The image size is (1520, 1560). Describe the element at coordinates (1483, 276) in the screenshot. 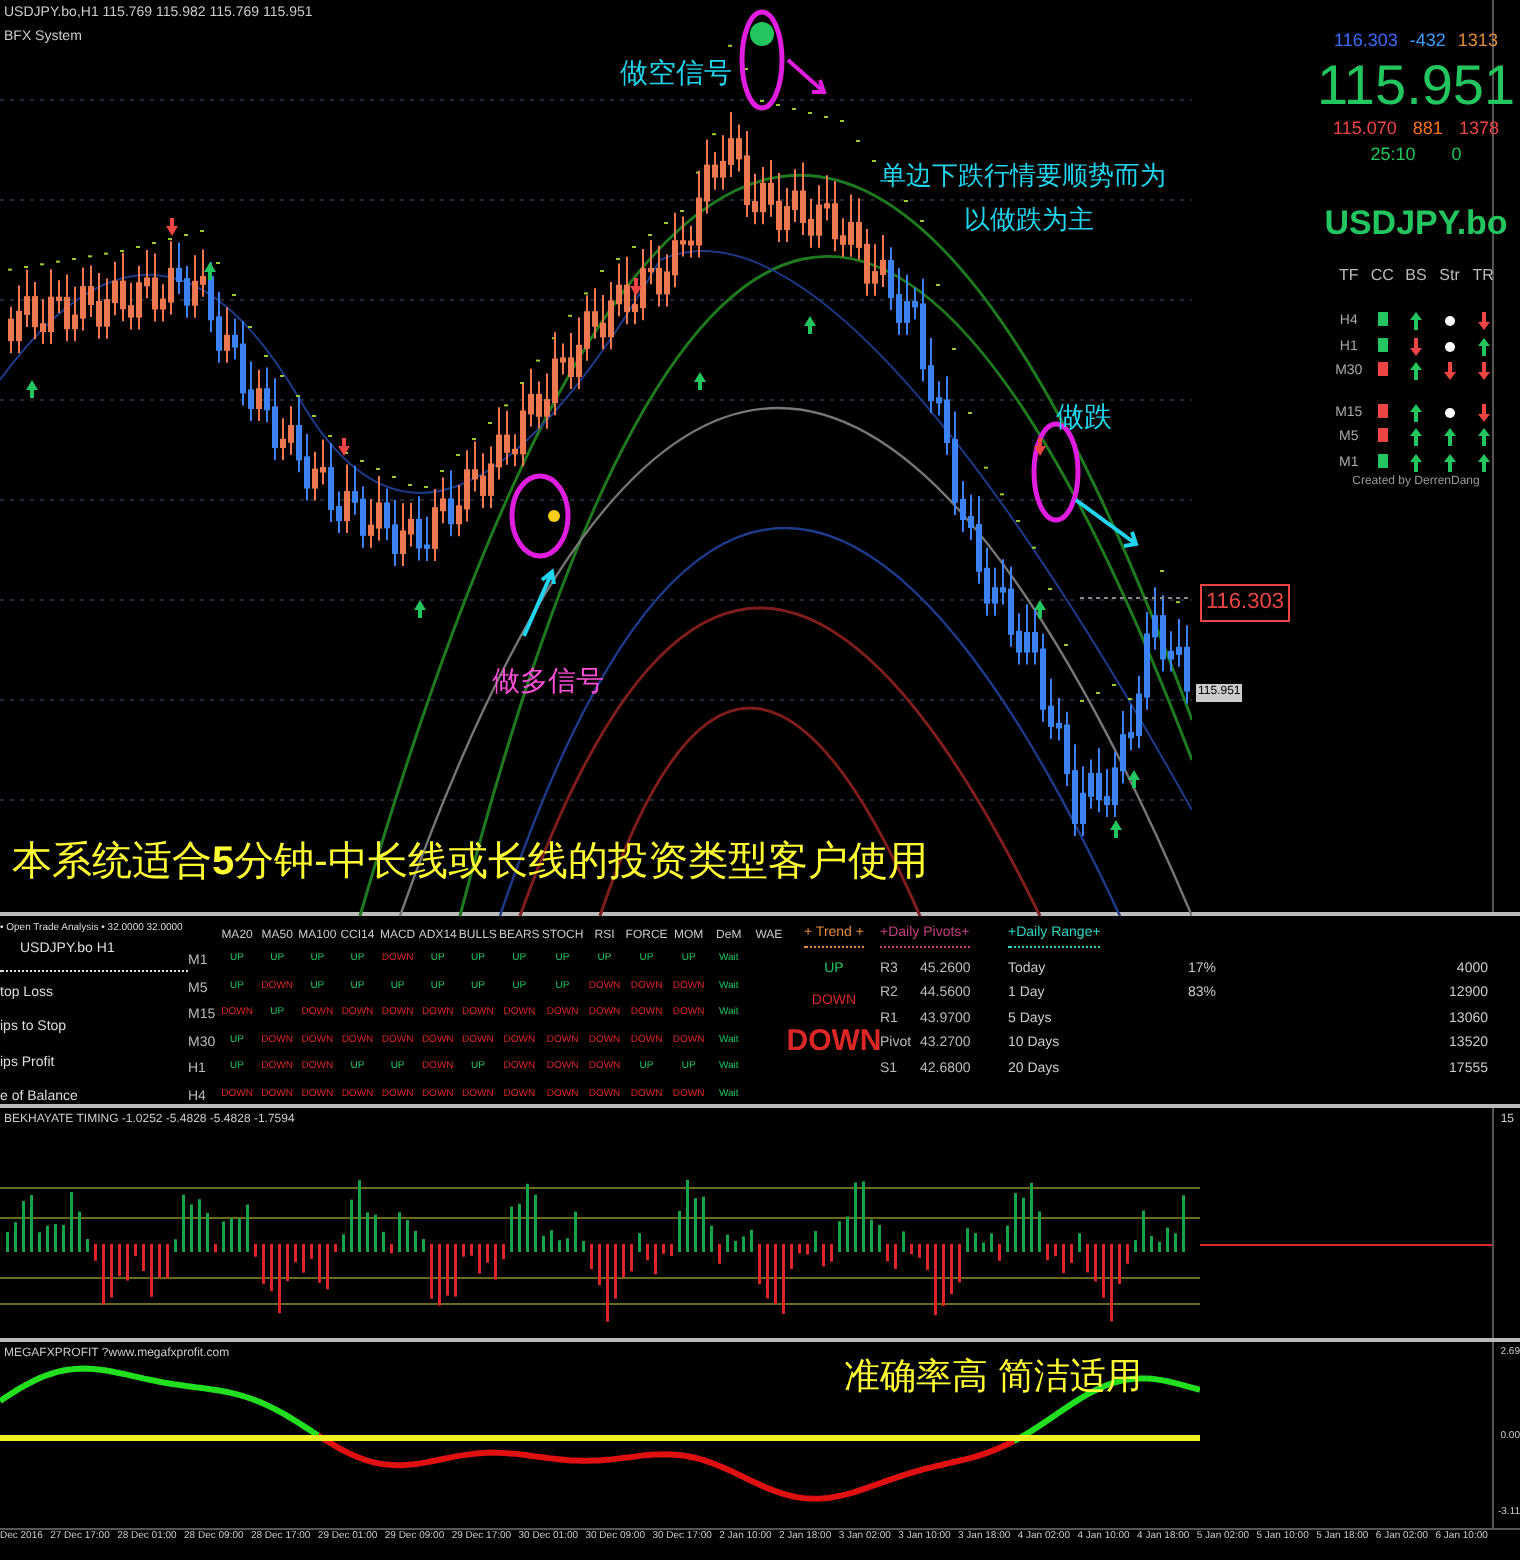

I see `column-header: TR` at that location.